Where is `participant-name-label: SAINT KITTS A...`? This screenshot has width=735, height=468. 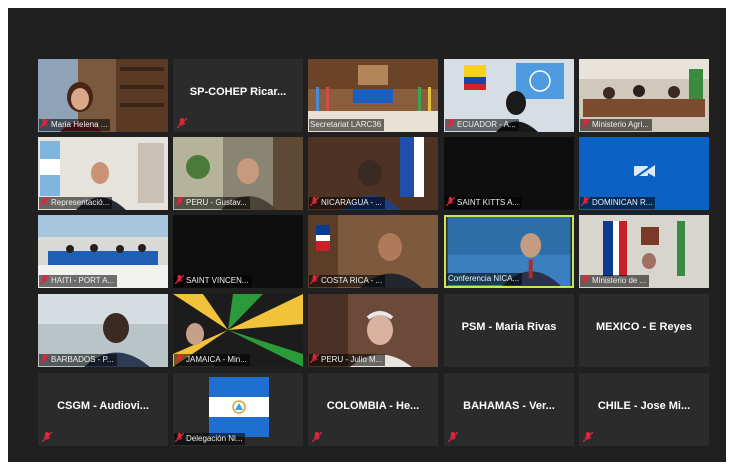
participant-name-label: SAINT KITTS A... is located at coordinates (484, 203).